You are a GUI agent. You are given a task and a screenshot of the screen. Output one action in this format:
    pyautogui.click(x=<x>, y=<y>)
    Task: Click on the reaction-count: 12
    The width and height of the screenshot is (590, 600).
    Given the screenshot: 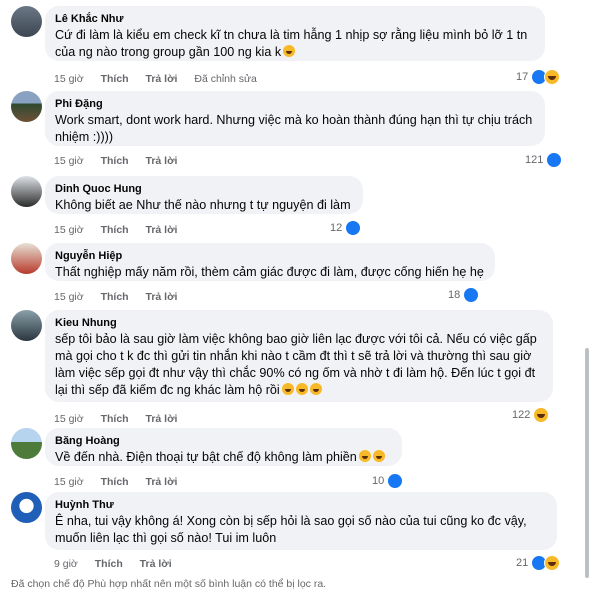 What is the action you would take?
    pyautogui.click(x=336, y=228)
    